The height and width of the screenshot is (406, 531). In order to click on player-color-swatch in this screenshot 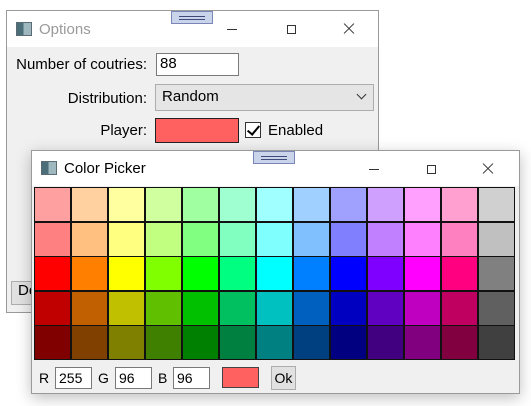, I will do `click(197, 130)`.